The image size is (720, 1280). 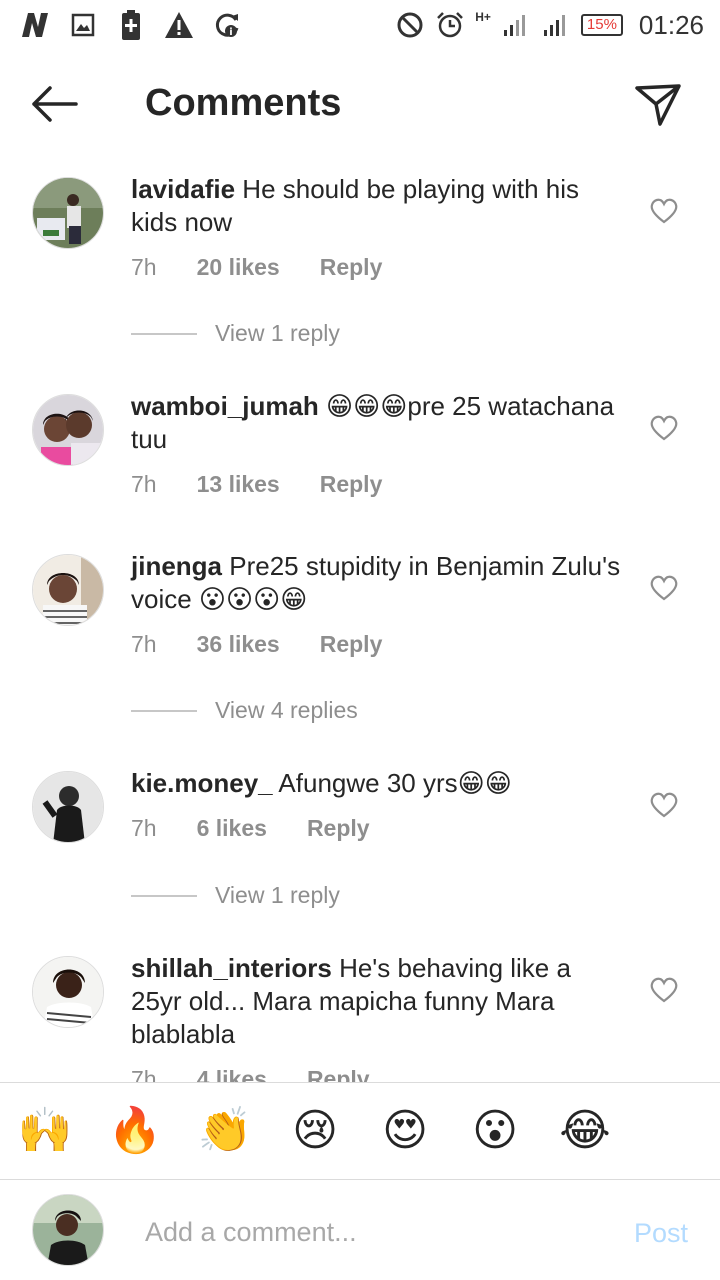 What do you see at coordinates (671, 24) in the screenshot?
I see `status-clock: 01:26` at bounding box center [671, 24].